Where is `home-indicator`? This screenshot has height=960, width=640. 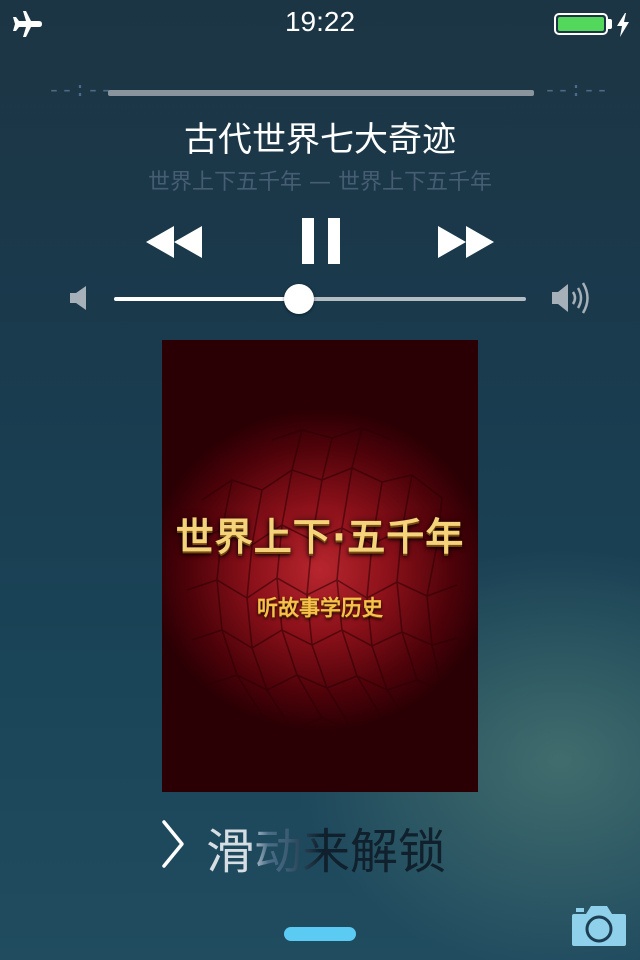 home-indicator is located at coordinates (320, 934).